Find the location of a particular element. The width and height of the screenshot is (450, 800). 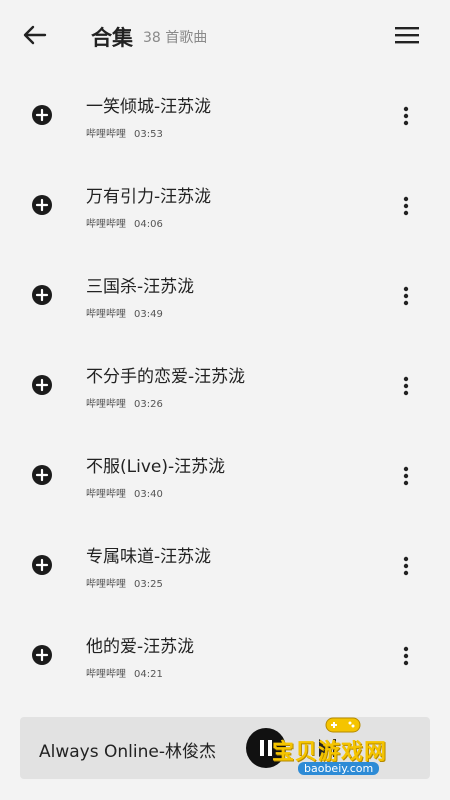

song-title: 不分手的恋爱-汪苏泷 is located at coordinates (166, 377).